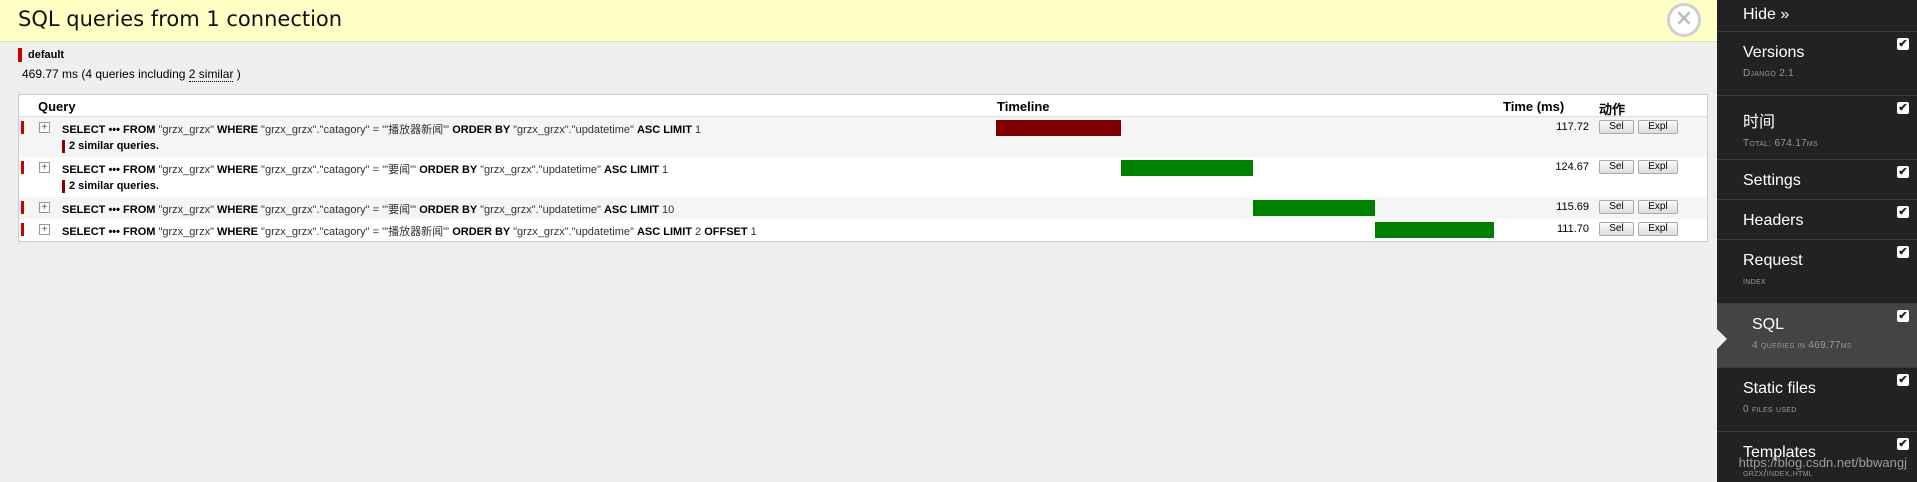  What do you see at coordinates (863, 106) in the screenshot?
I see `table-header: Query Timeline Time (ms) 动作` at bounding box center [863, 106].